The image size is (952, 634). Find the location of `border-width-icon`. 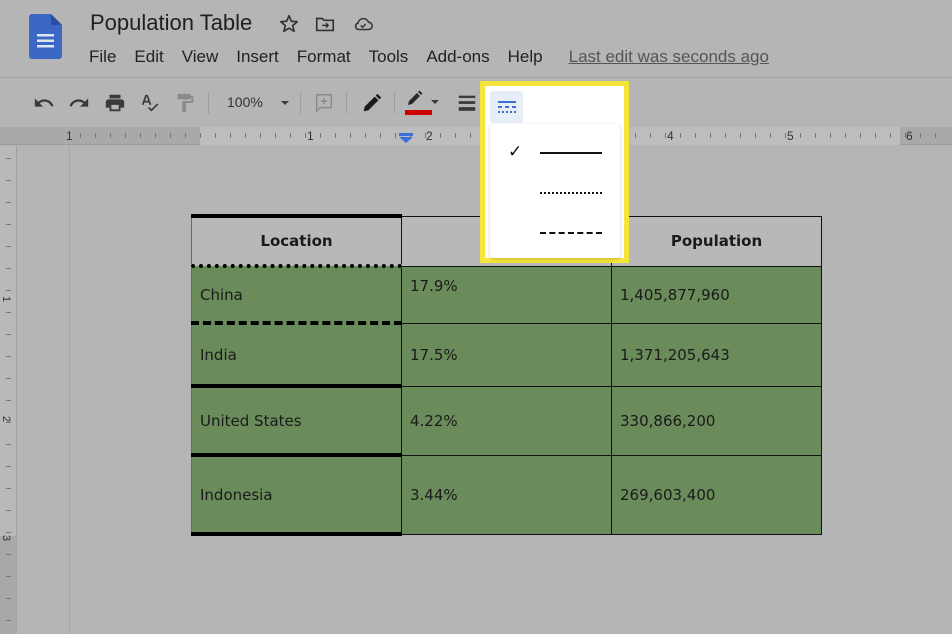

border-width-icon is located at coordinates (467, 103).